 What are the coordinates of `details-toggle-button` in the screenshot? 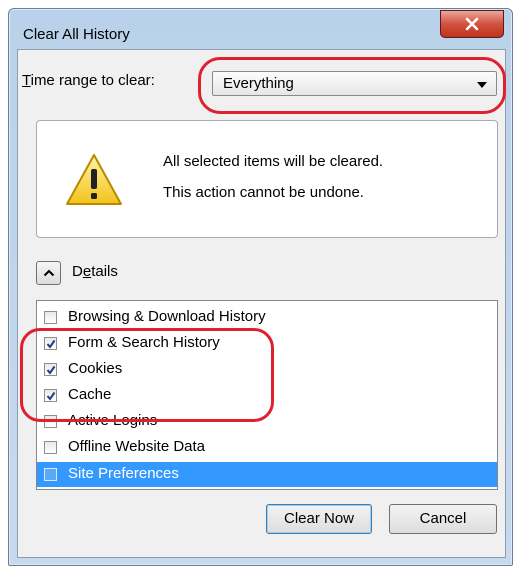 It's located at (48, 273).